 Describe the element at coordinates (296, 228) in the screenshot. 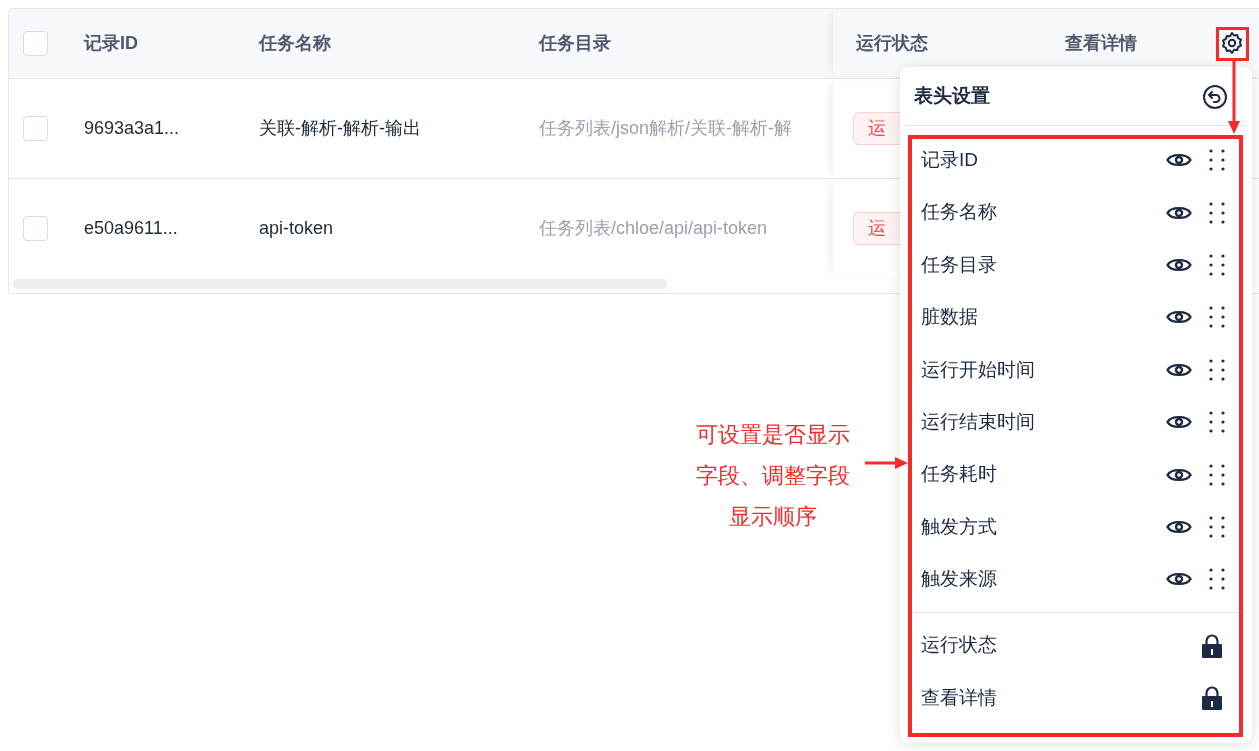

I see `table-cell-text: api-token` at that location.